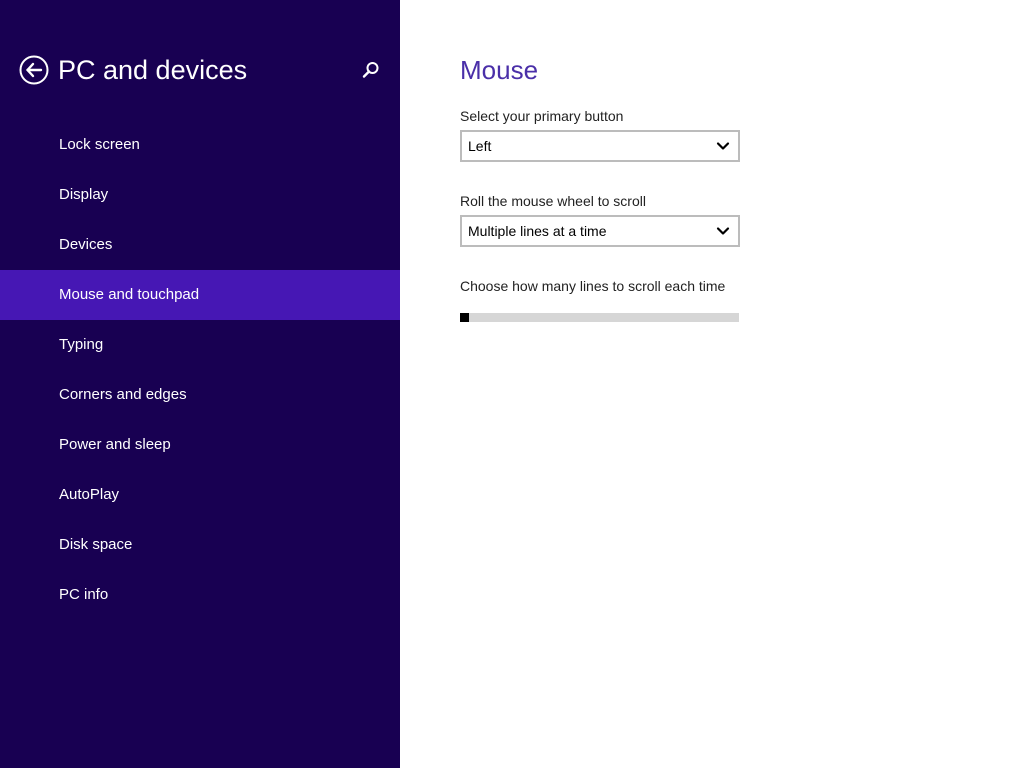 The image size is (1024, 768). What do you see at coordinates (200, 595) in the screenshot?
I see `sidebar-item-pc-info: PC info` at bounding box center [200, 595].